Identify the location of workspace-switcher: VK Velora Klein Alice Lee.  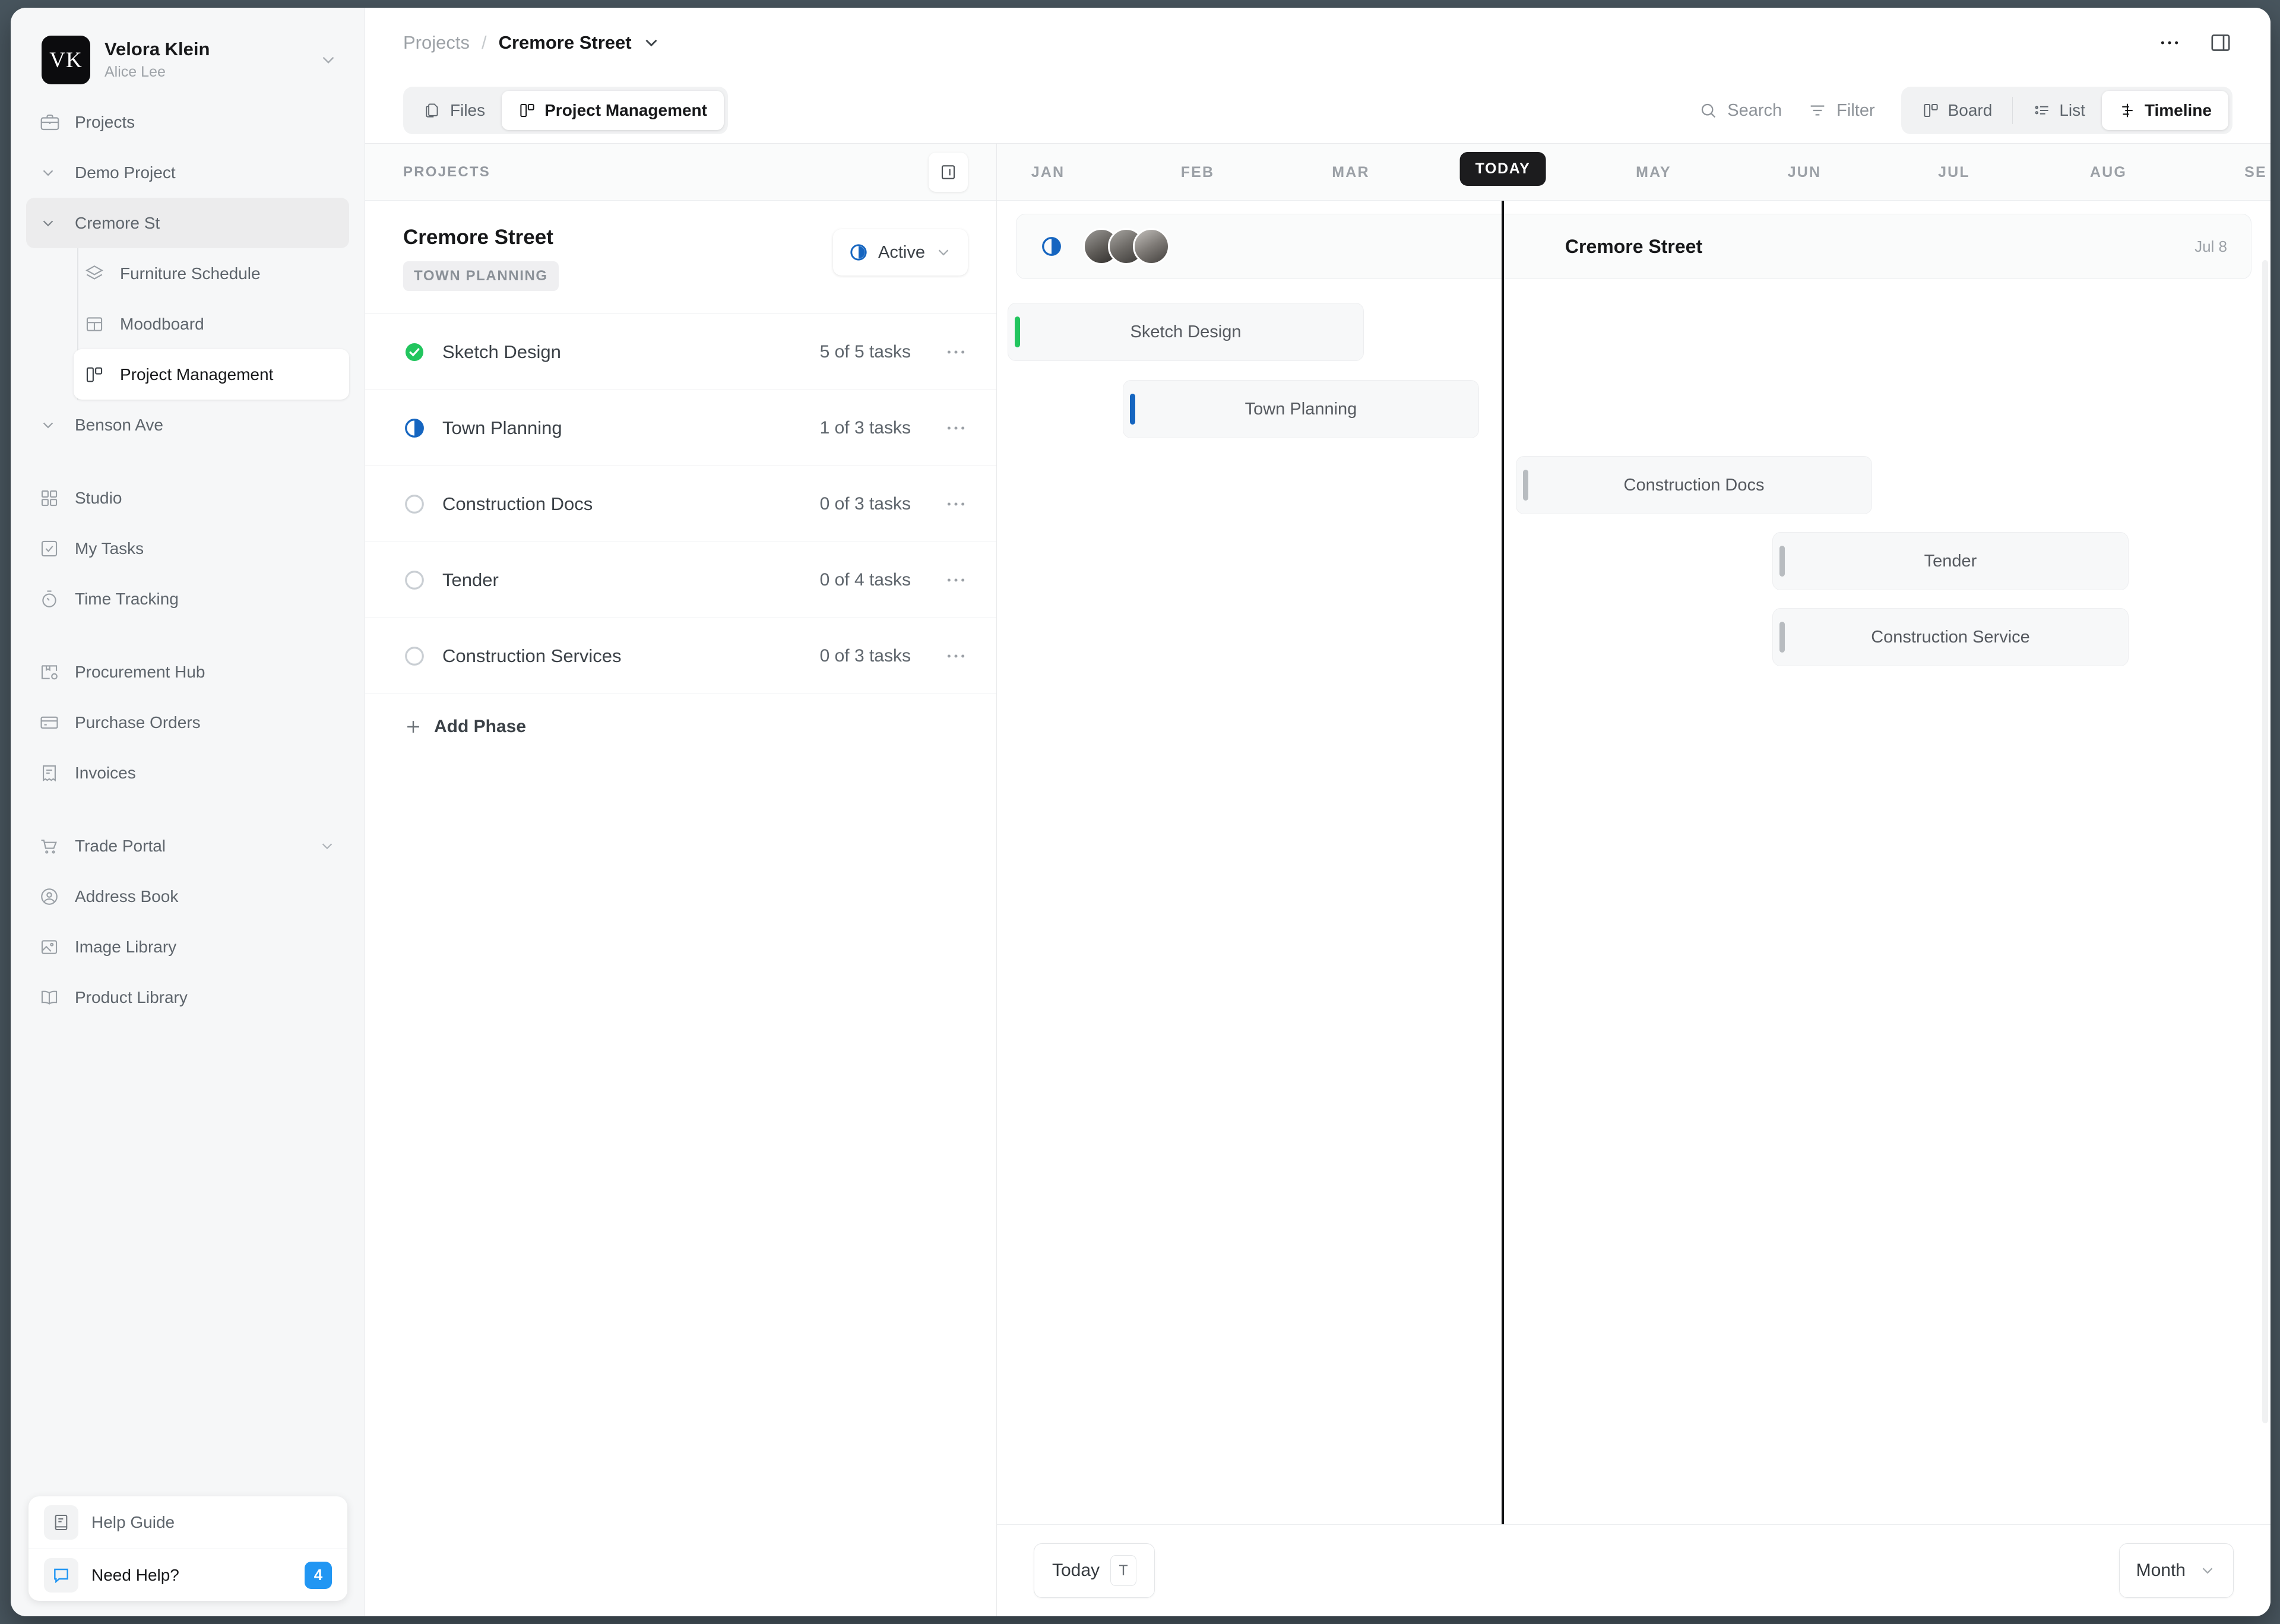
(188, 46).